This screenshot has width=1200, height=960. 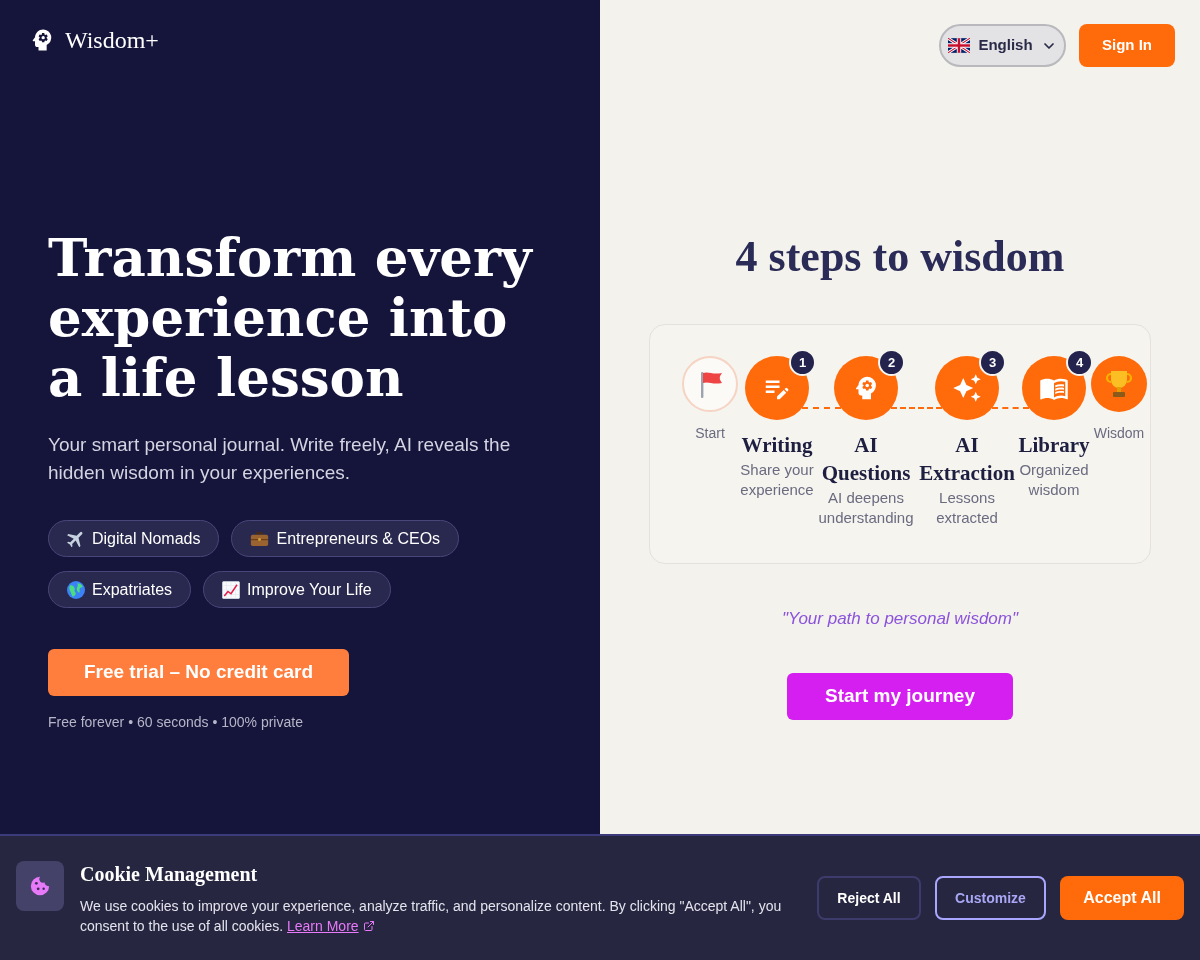 I want to click on step-number-badge: 2, so click(x=891, y=362).